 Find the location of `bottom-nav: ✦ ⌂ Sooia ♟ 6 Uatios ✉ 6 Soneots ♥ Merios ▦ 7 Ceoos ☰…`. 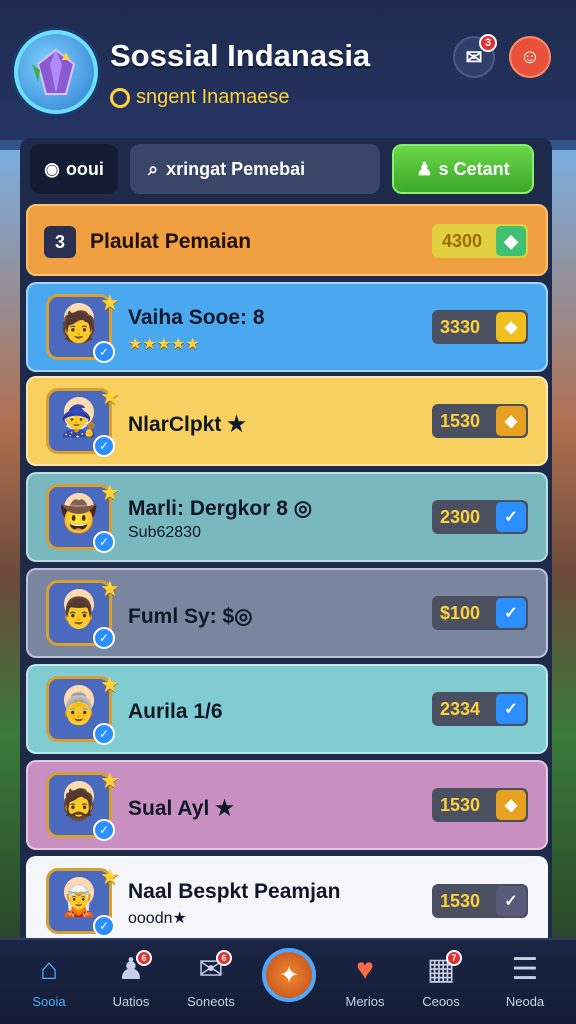

bottom-nav: ✦ ⌂ Sooia ♟ 6 Uatios ✉ 6 Soneots ♥ Merios ▦ 7 Ceoos ☰… is located at coordinates (288, 981).